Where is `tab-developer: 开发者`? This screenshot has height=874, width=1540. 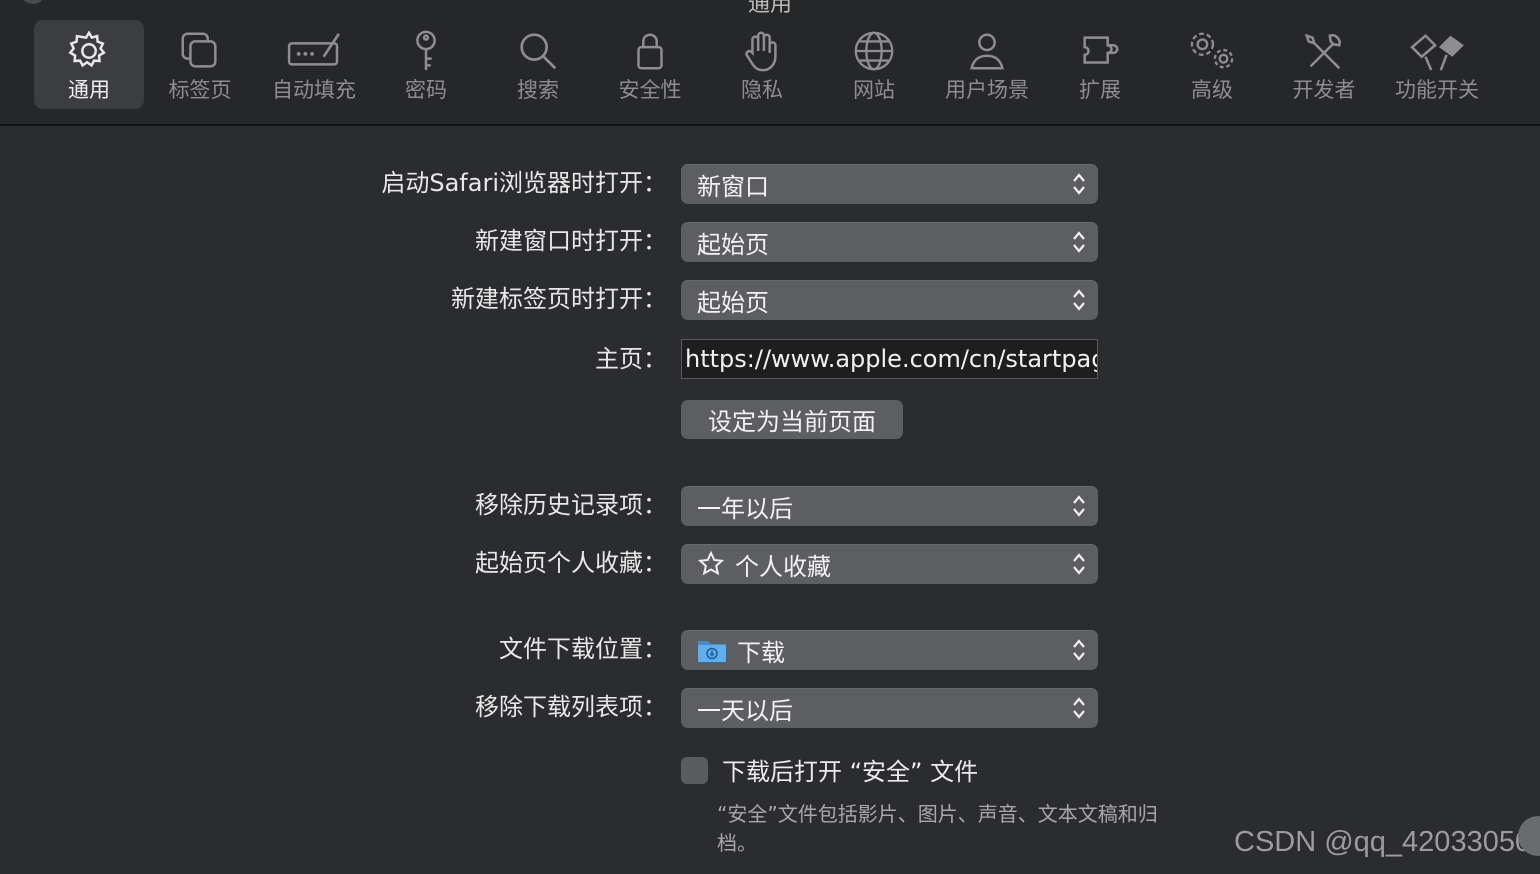
tab-developer: 开发者 is located at coordinates (1324, 64).